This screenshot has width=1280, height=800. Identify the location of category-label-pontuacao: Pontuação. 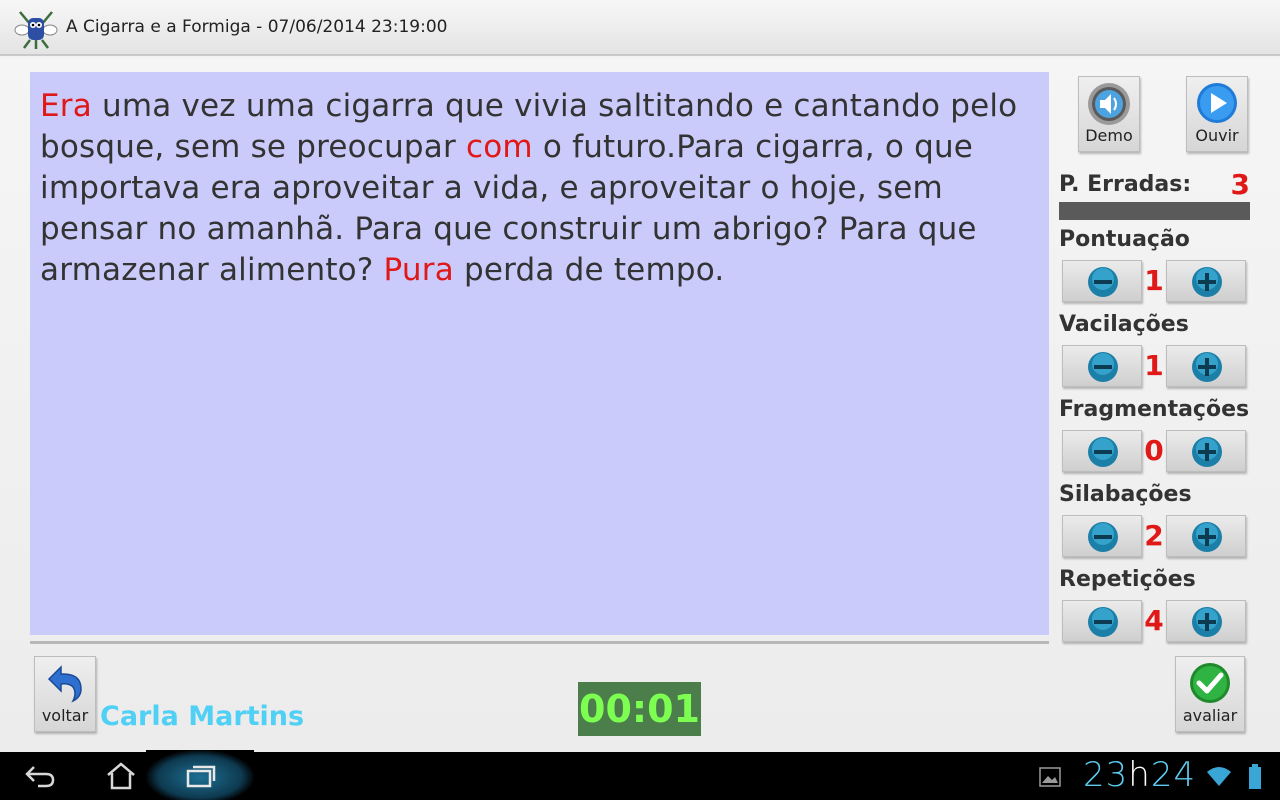
(1124, 239).